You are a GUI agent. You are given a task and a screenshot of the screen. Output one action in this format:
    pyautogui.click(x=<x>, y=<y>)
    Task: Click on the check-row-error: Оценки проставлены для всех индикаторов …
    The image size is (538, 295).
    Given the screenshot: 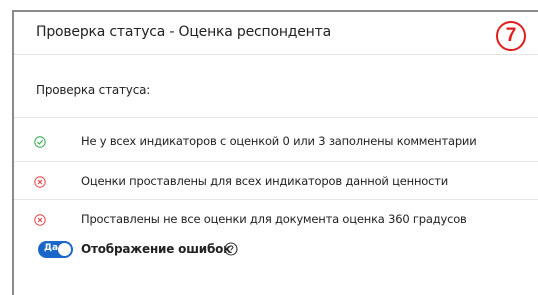 What is the action you would take?
    pyautogui.click(x=276, y=182)
    